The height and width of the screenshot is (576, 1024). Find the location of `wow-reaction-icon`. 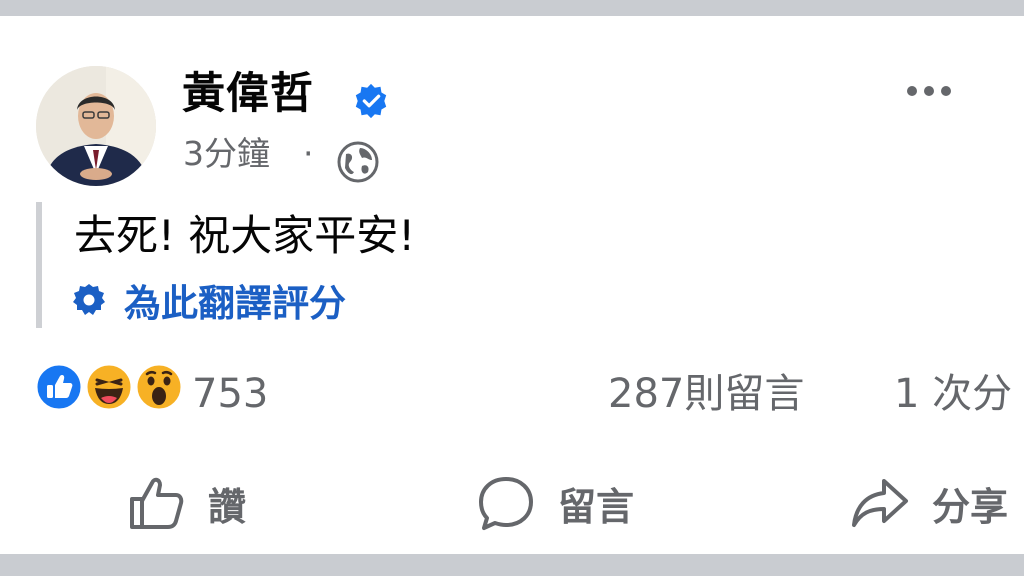

wow-reaction-icon is located at coordinates (159, 387).